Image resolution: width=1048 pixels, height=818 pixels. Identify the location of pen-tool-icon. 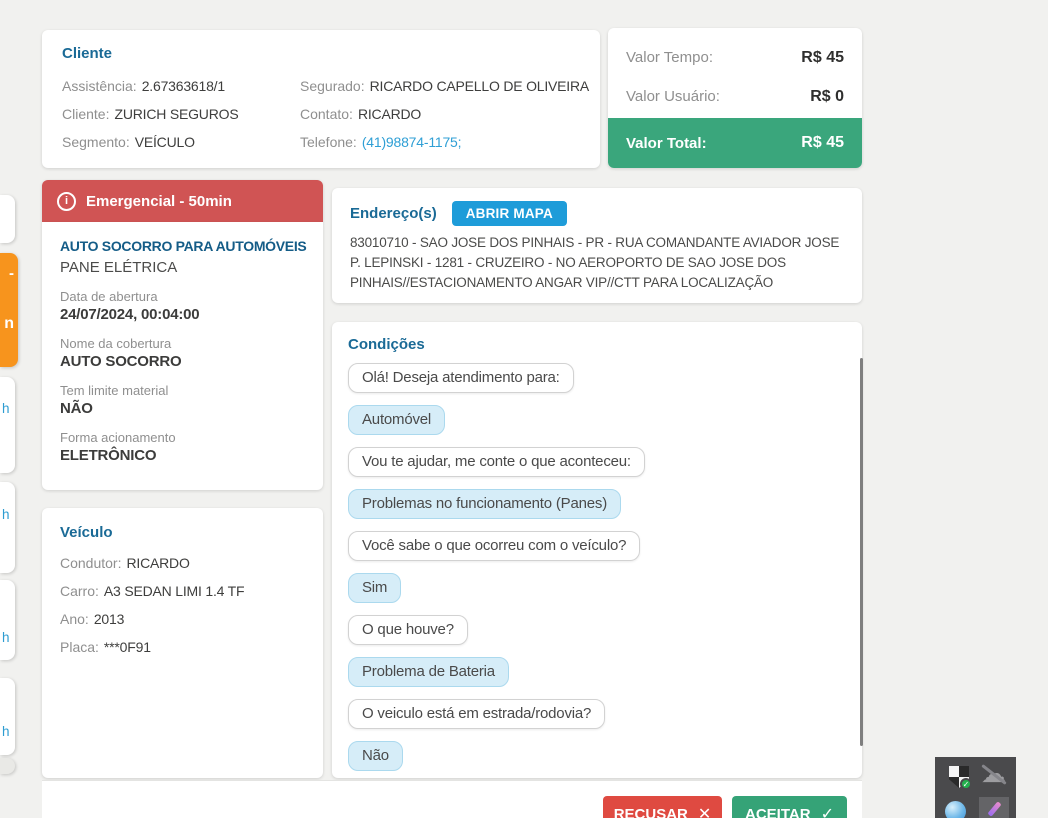
(994, 809).